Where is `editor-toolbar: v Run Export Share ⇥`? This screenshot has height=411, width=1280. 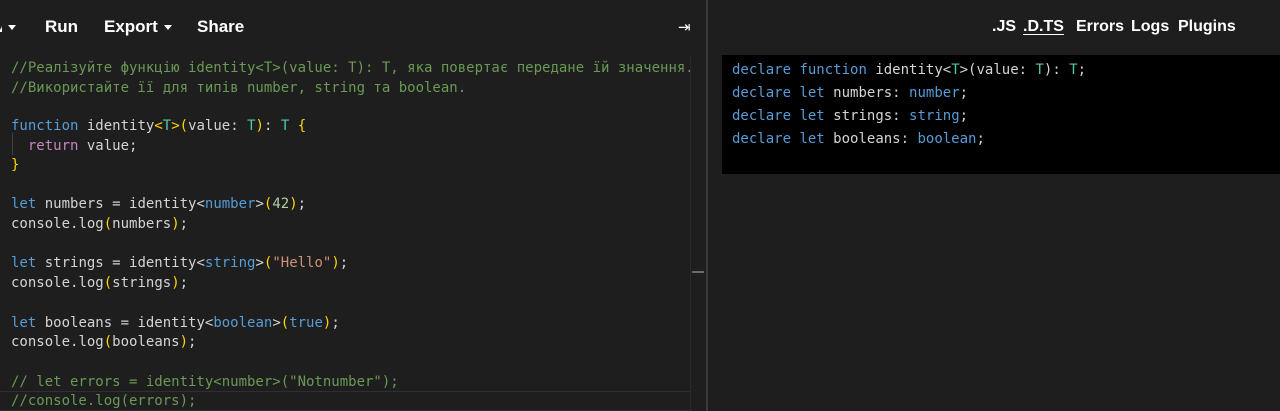 editor-toolbar: v Run Export Share ⇥ is located at coordinates (353, 27).